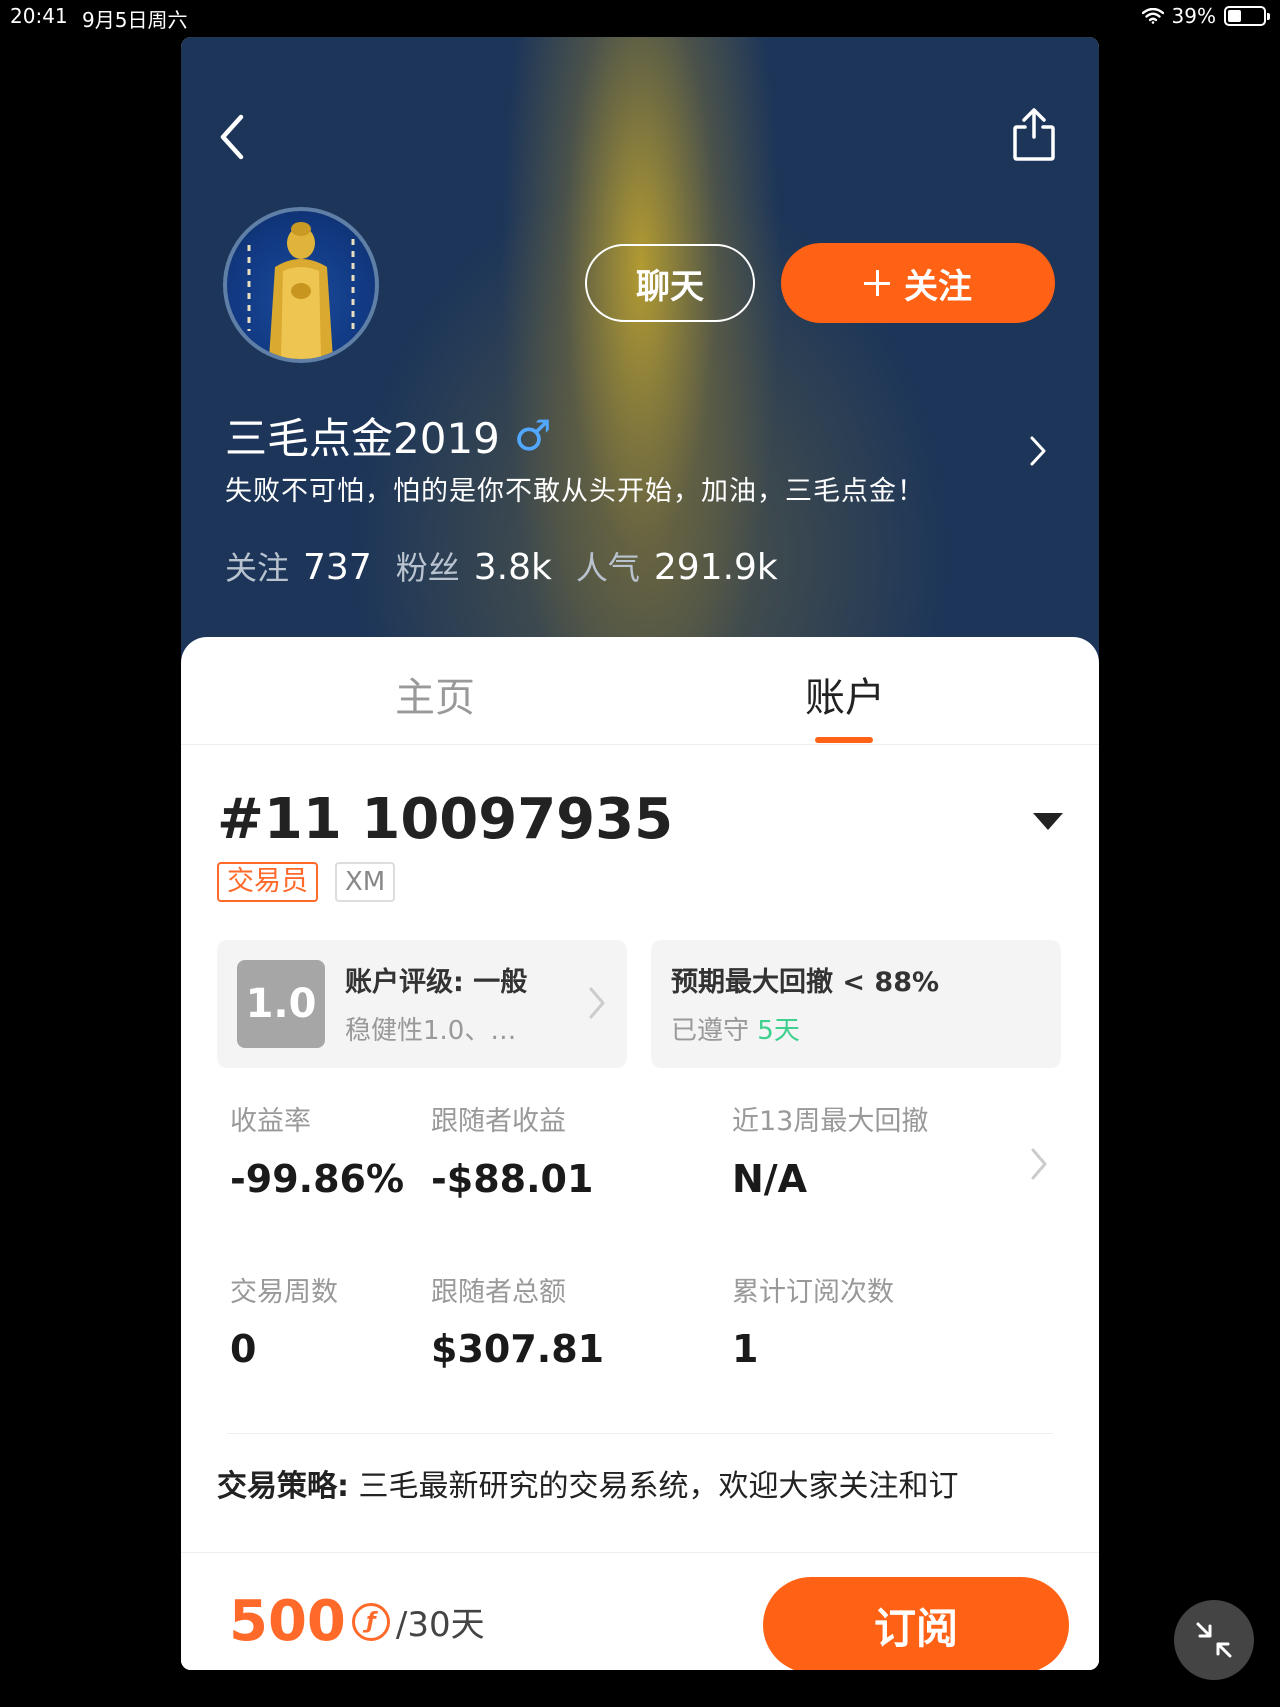 The width and height of the screenshot is (1280, 1707). I want to click on drawdown-days: 5天, so click(778, 1031).